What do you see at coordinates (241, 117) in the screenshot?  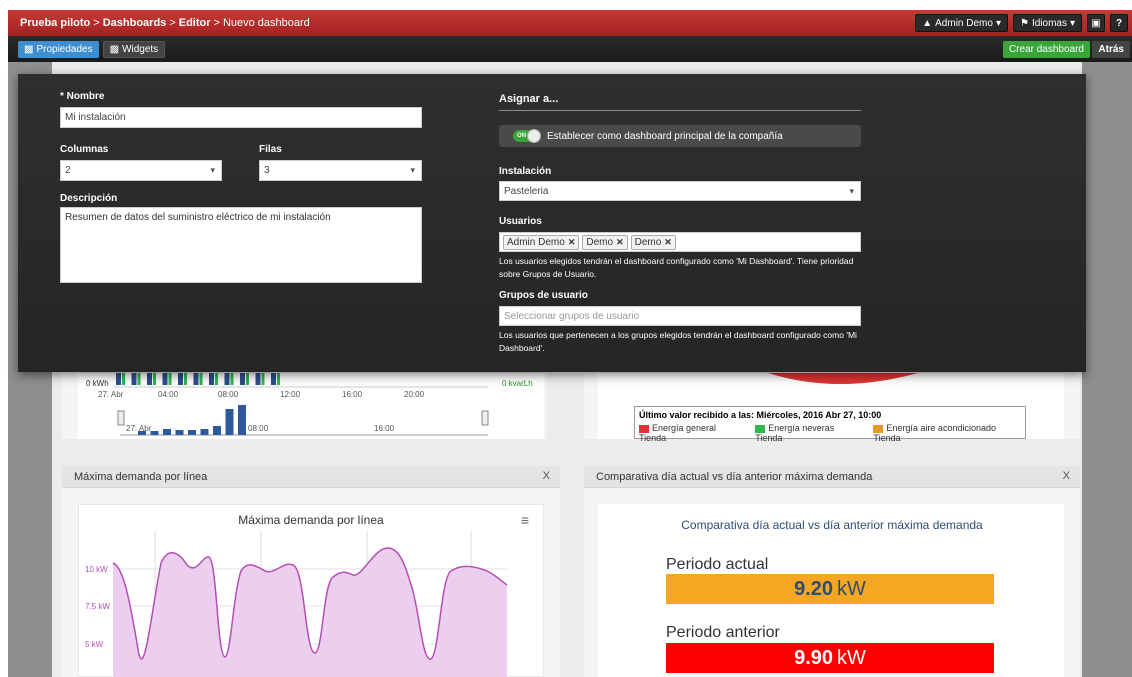 I see `name-input: Mi instalación` at bounding box center [241, 117].